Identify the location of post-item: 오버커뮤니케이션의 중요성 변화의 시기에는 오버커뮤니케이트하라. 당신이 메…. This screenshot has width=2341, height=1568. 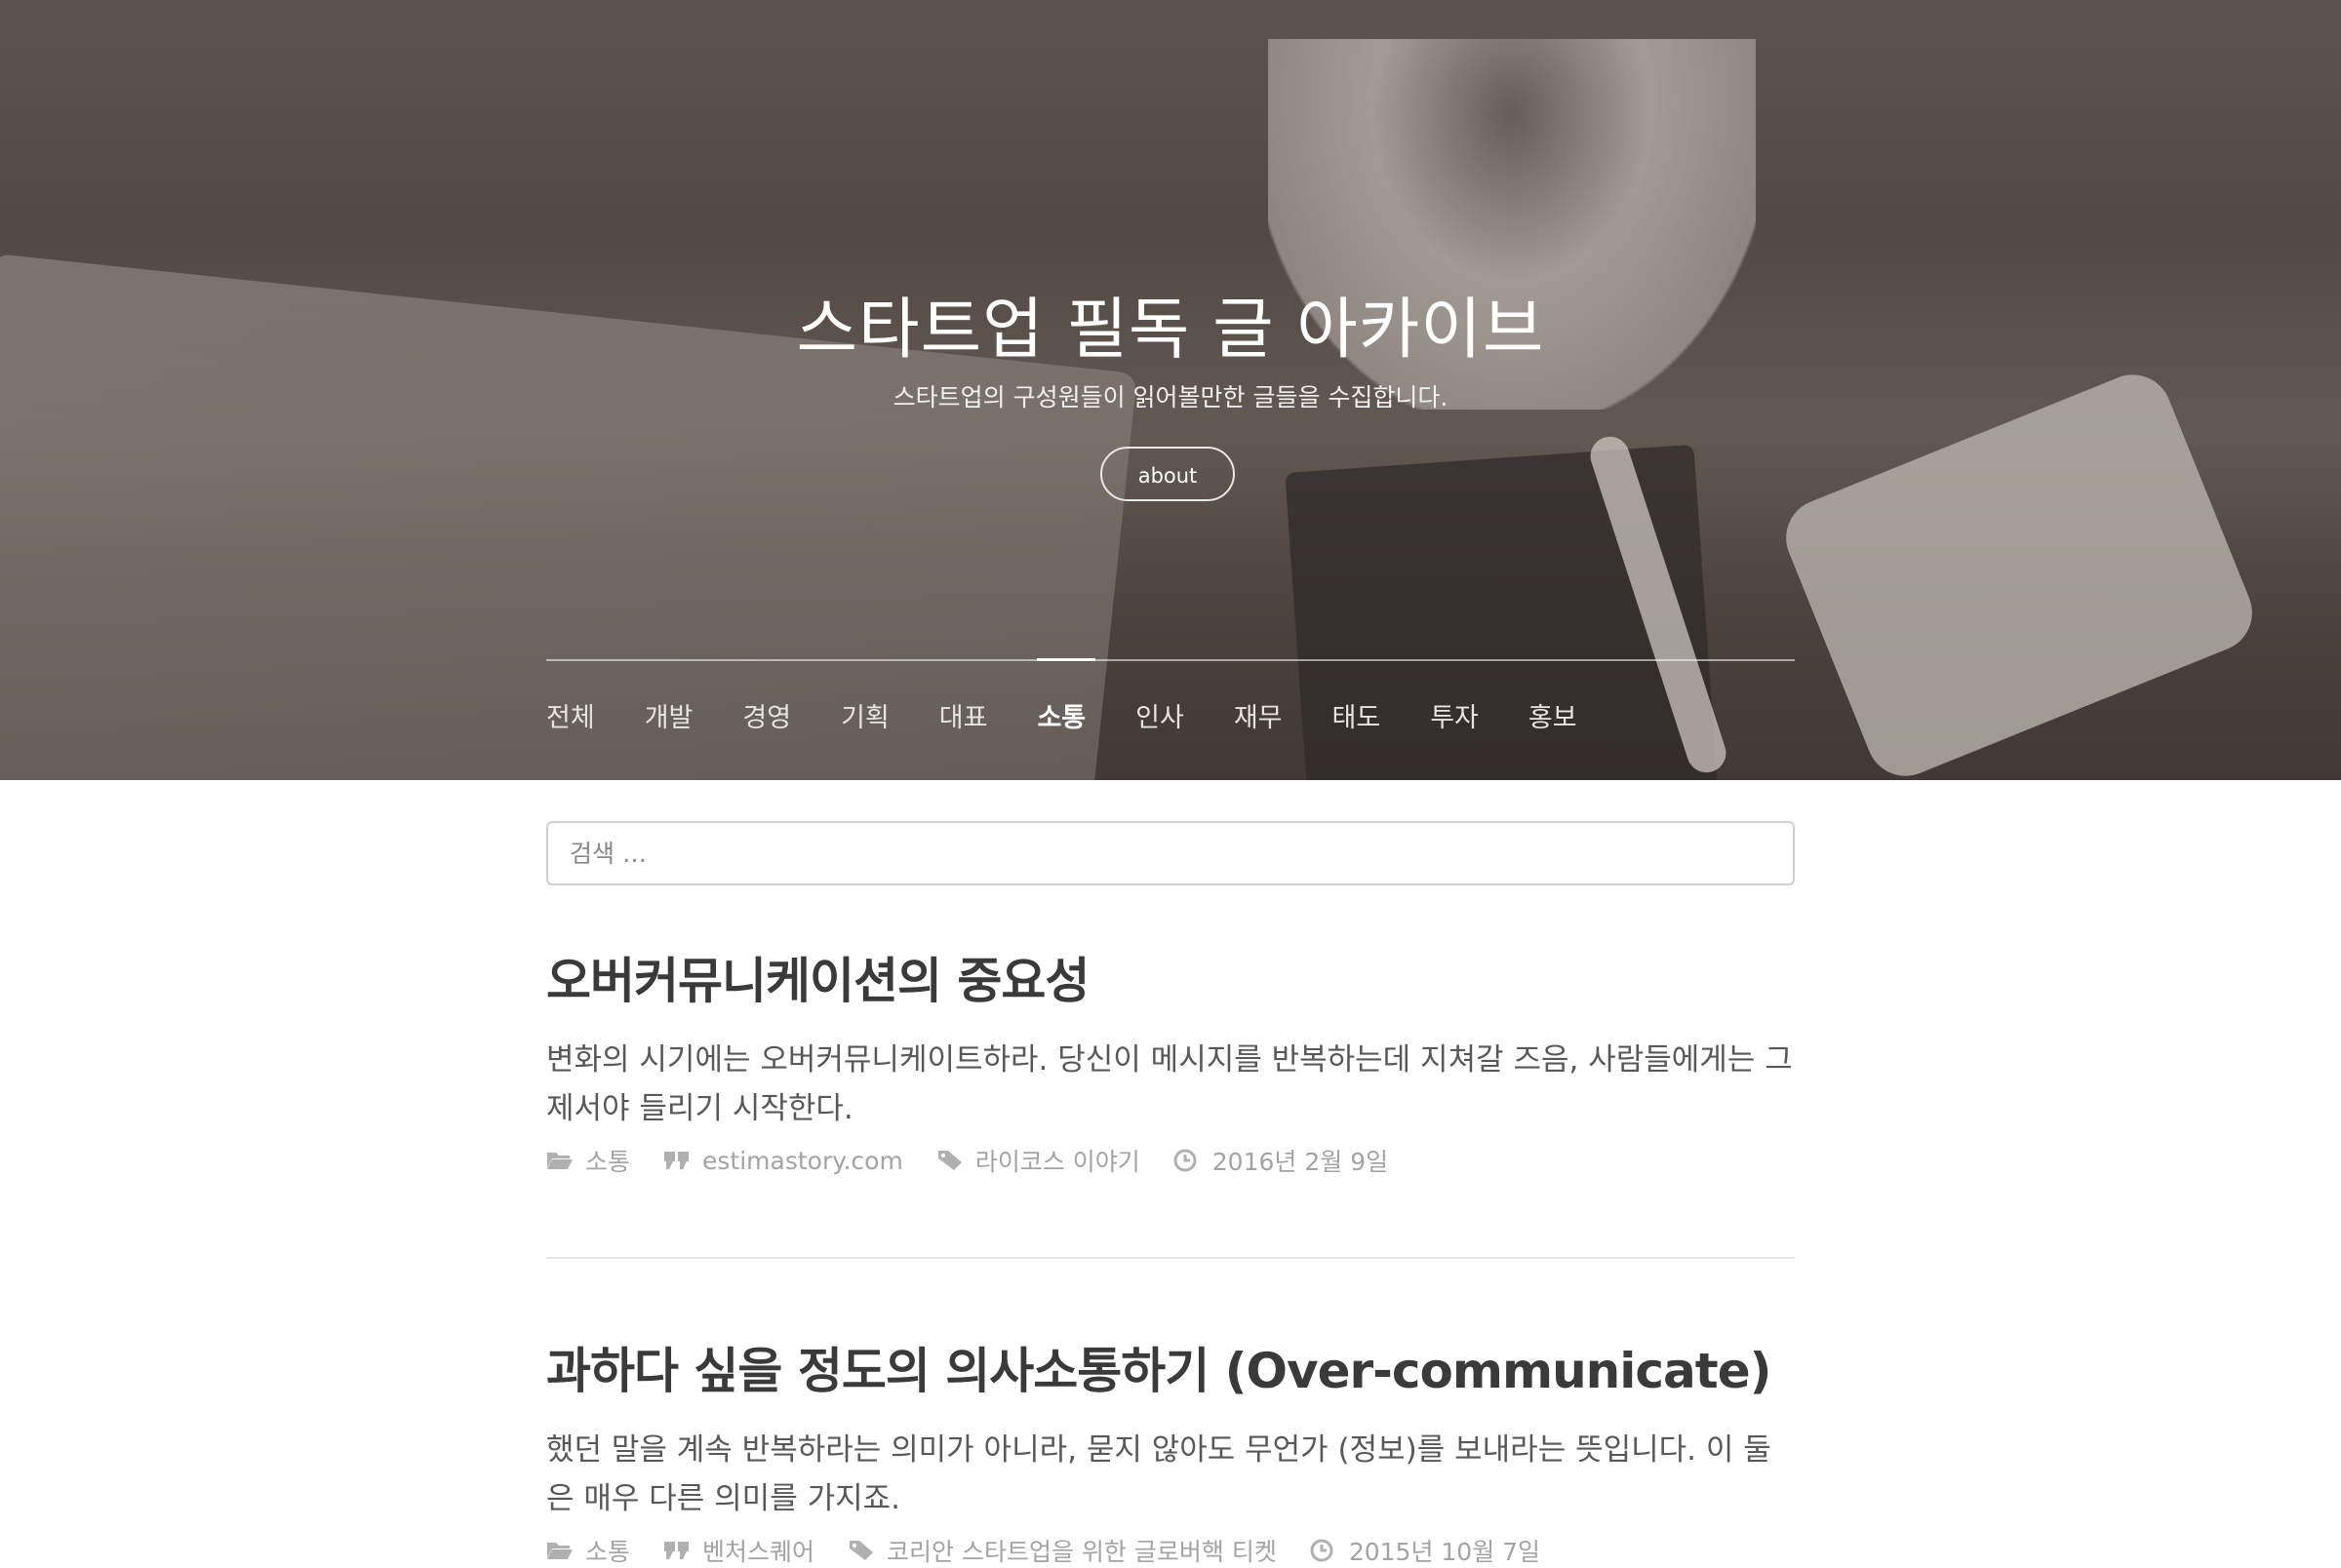
(1170, 1060).